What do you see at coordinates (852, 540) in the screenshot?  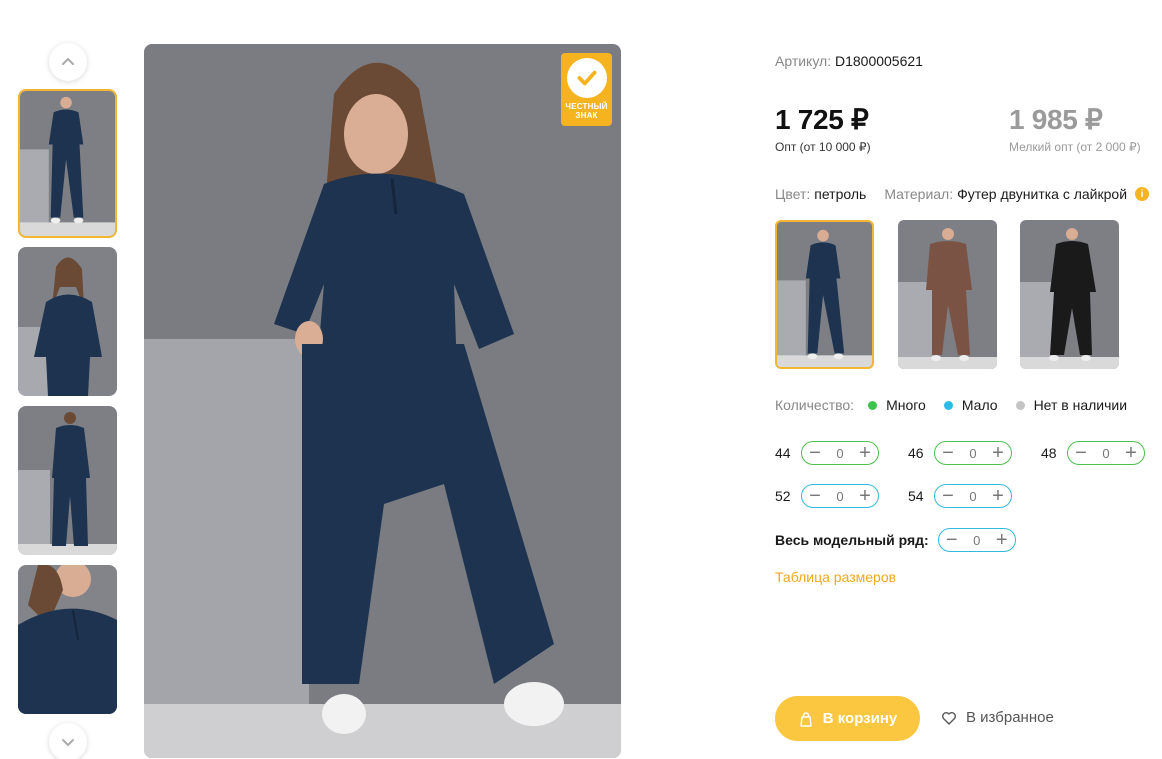 I see `full-range-label: Весь модельный ряд:` at bounding box center [852, 540].